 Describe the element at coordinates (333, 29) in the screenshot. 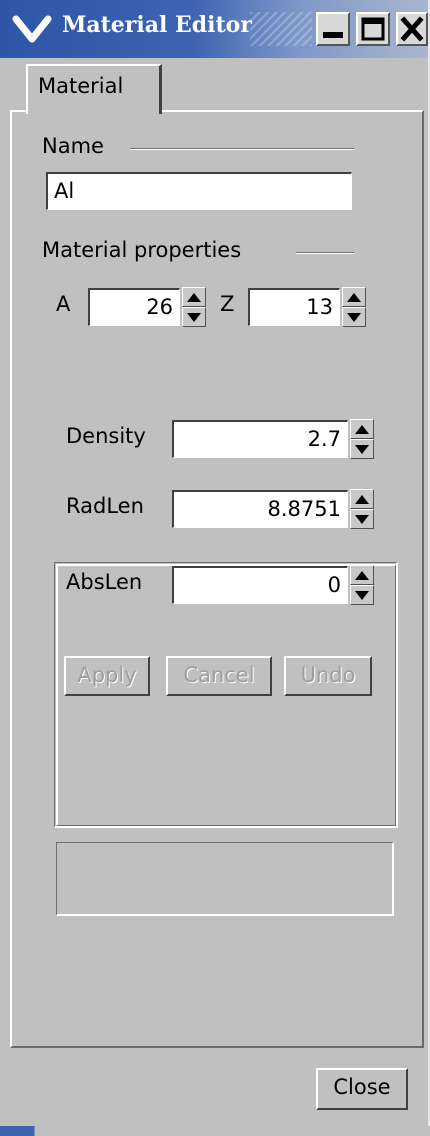

I see `minimize-button` at that location.